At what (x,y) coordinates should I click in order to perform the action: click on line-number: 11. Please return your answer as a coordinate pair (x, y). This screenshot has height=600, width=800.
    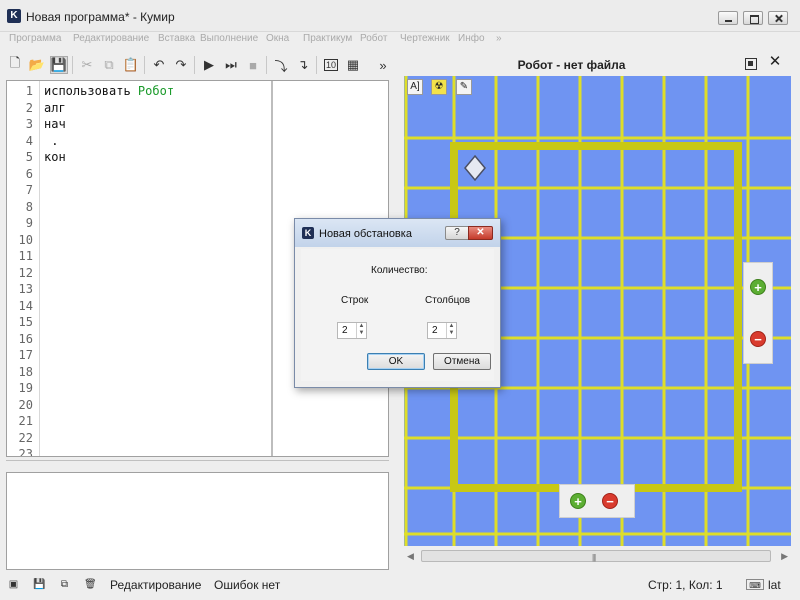
    Looking at the image, I should click on (25, 256).